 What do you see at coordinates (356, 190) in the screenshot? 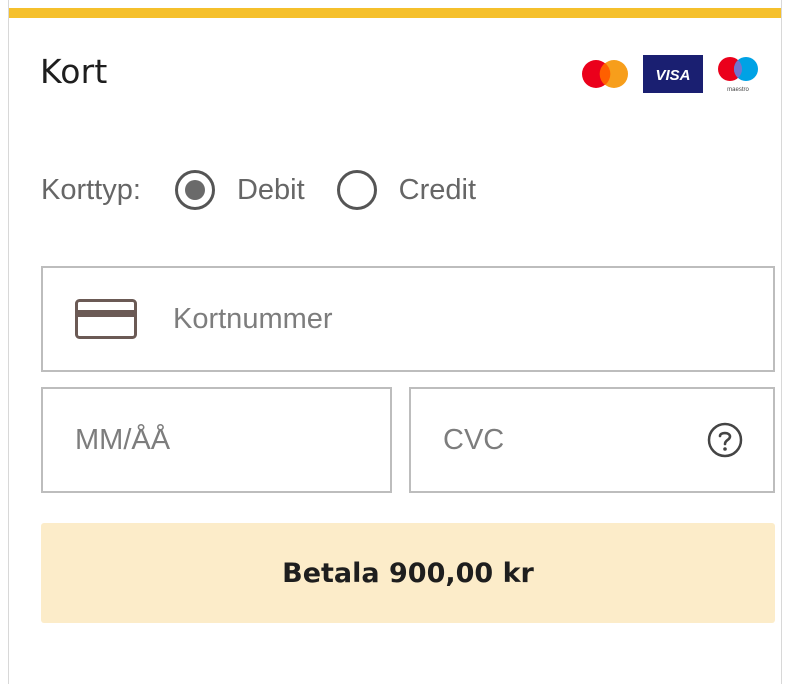
I see `radio-credit-circle` at bounding box center [356, 190].